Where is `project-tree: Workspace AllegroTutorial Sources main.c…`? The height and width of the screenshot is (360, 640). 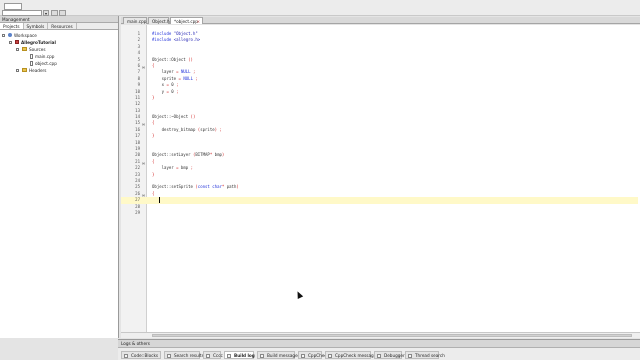
project-tree: Workspace AllegroTutorial Sources main.c… is located at coordinates (59, 52).